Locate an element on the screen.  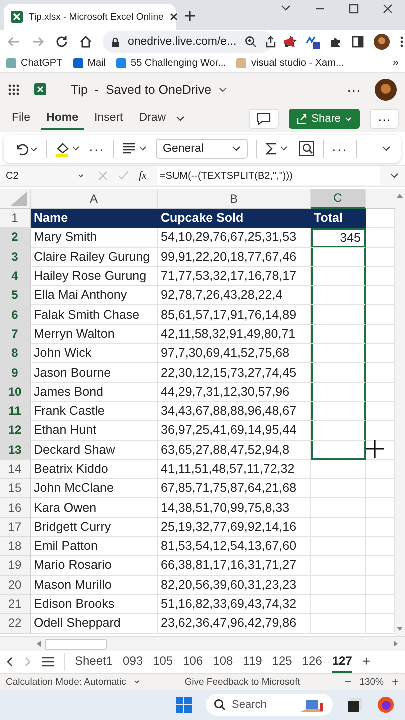
row-header: 6 is located at coordinates (15, 315).